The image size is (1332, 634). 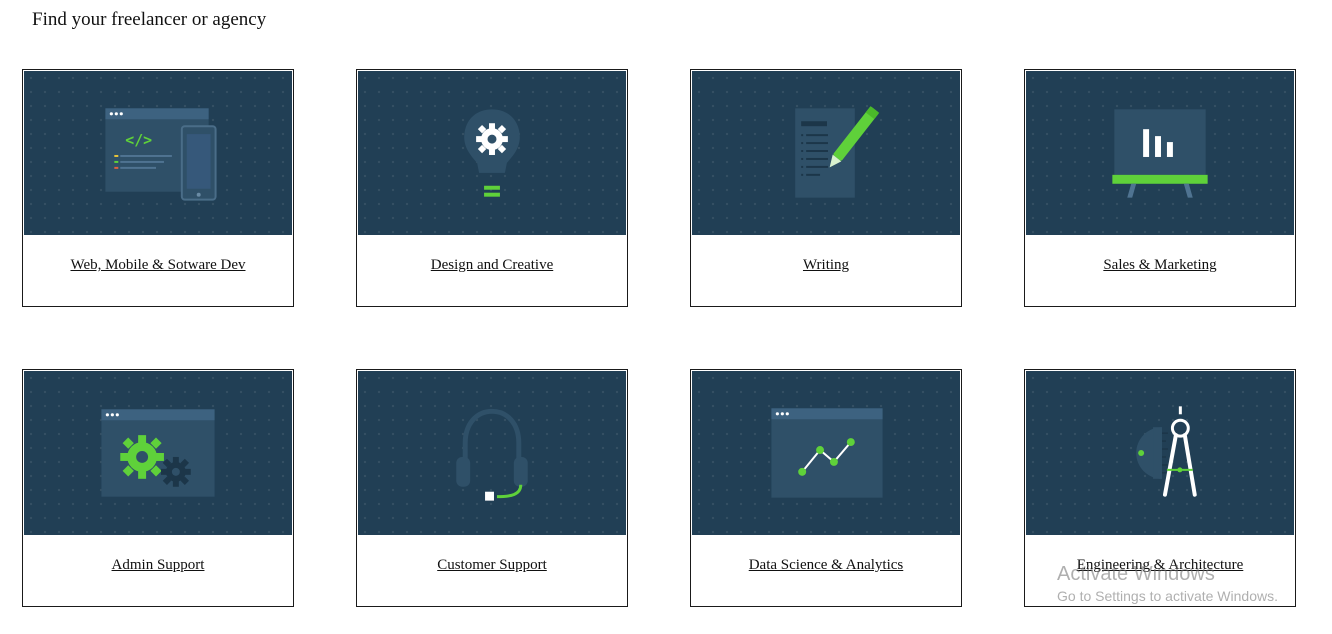 I want to click on category-link: Web, Mobile & Sotware Dev, so click(x=158, y=265).